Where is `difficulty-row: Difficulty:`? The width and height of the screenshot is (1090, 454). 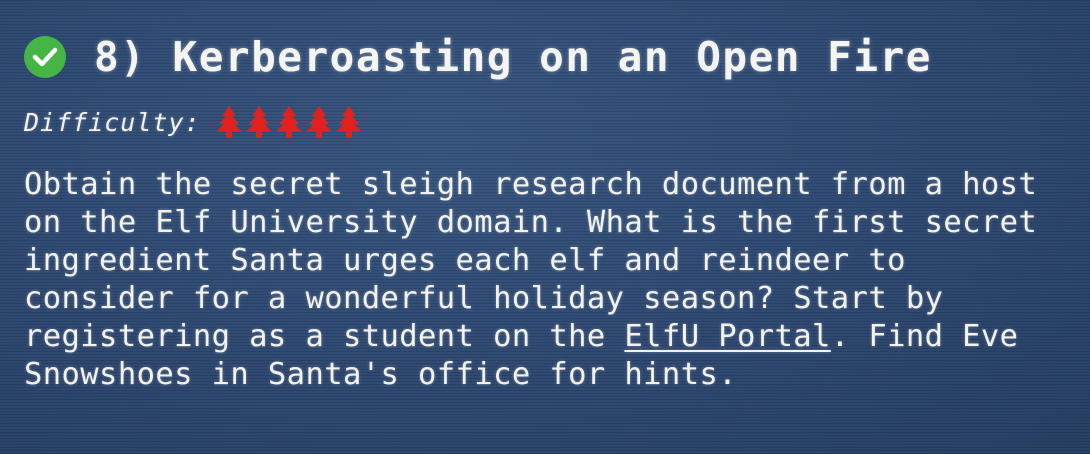 difficulty-row: Difficulty: is located at coordinates (545, 122).